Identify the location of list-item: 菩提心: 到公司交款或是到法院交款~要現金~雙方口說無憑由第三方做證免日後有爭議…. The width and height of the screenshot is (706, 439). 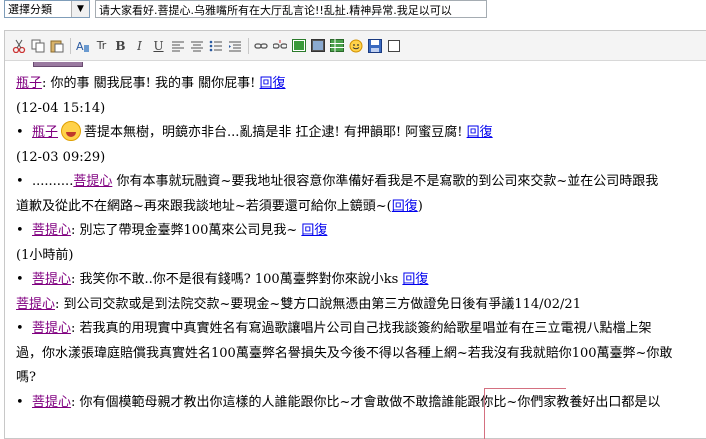
(361, 305).